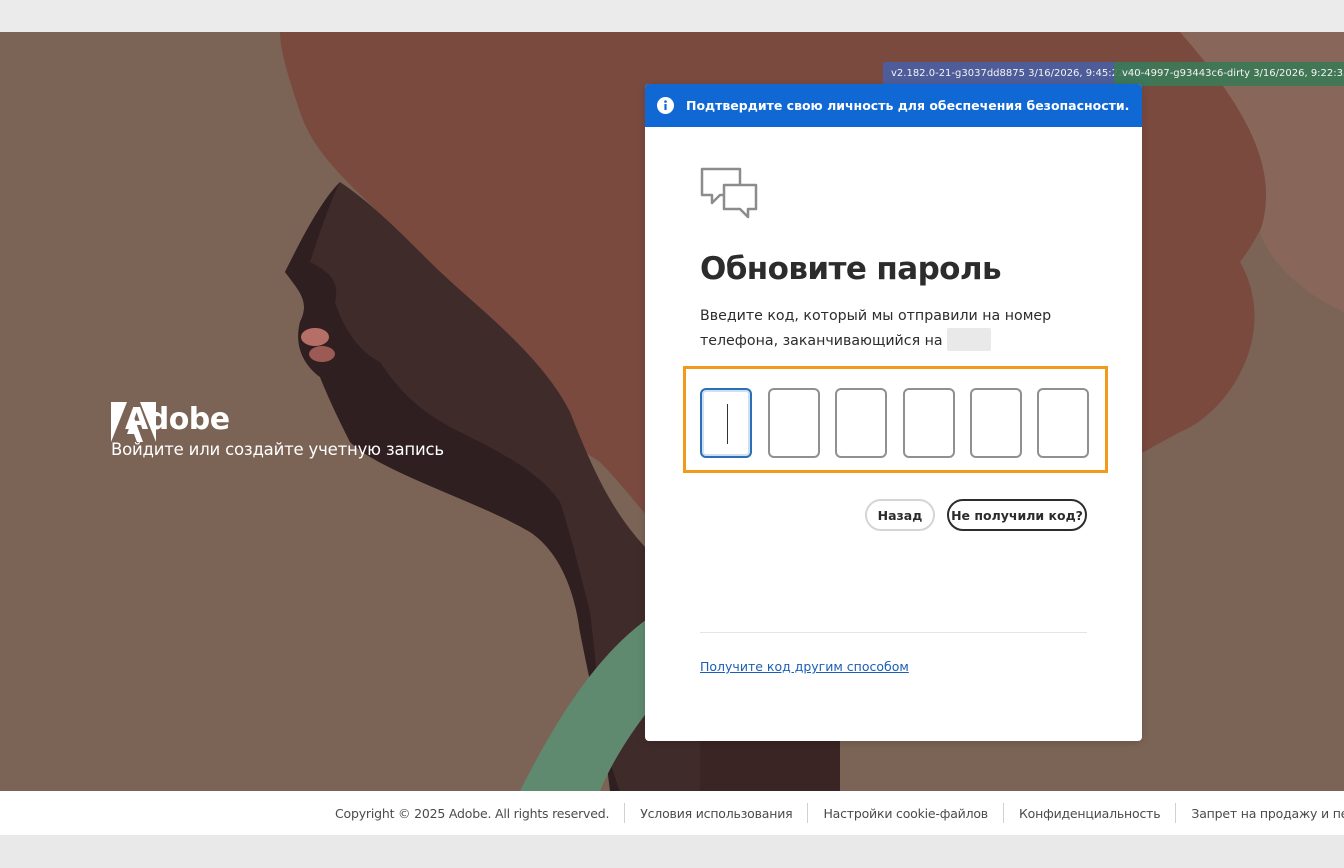  I want to click on text-caret, so click(727, 424).